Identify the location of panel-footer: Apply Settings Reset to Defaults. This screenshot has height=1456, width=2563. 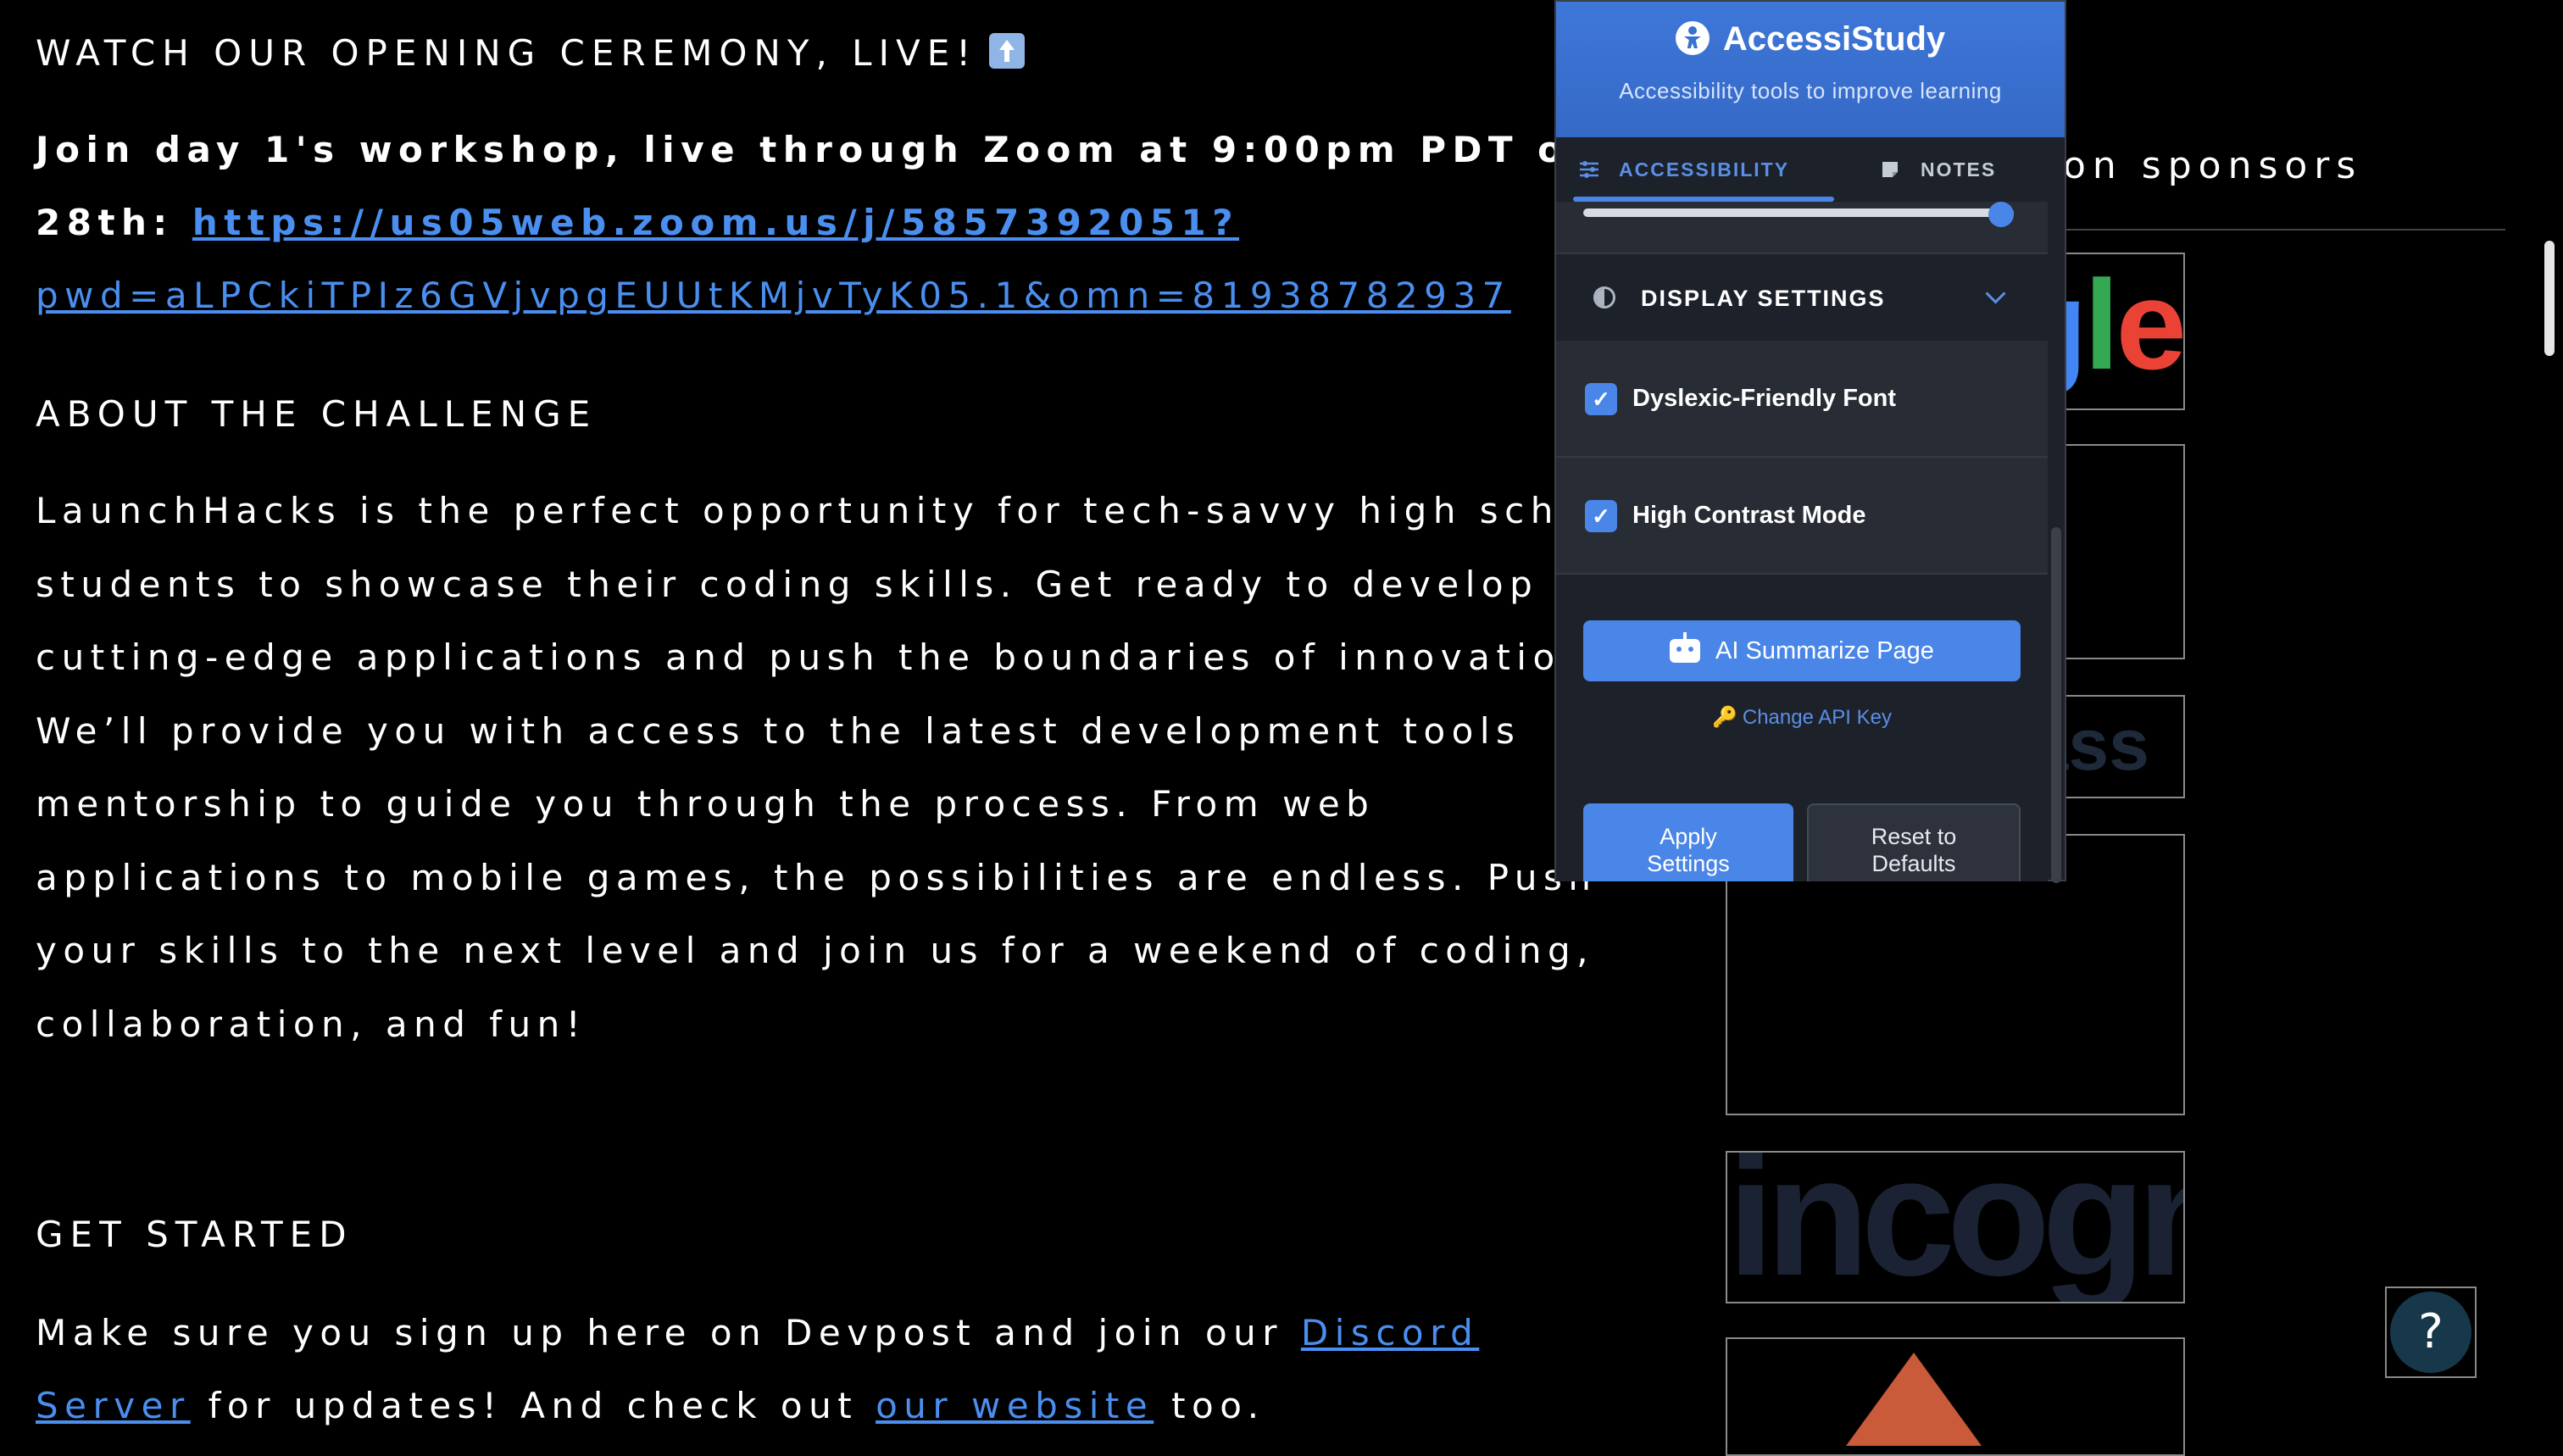
(1802, 835).